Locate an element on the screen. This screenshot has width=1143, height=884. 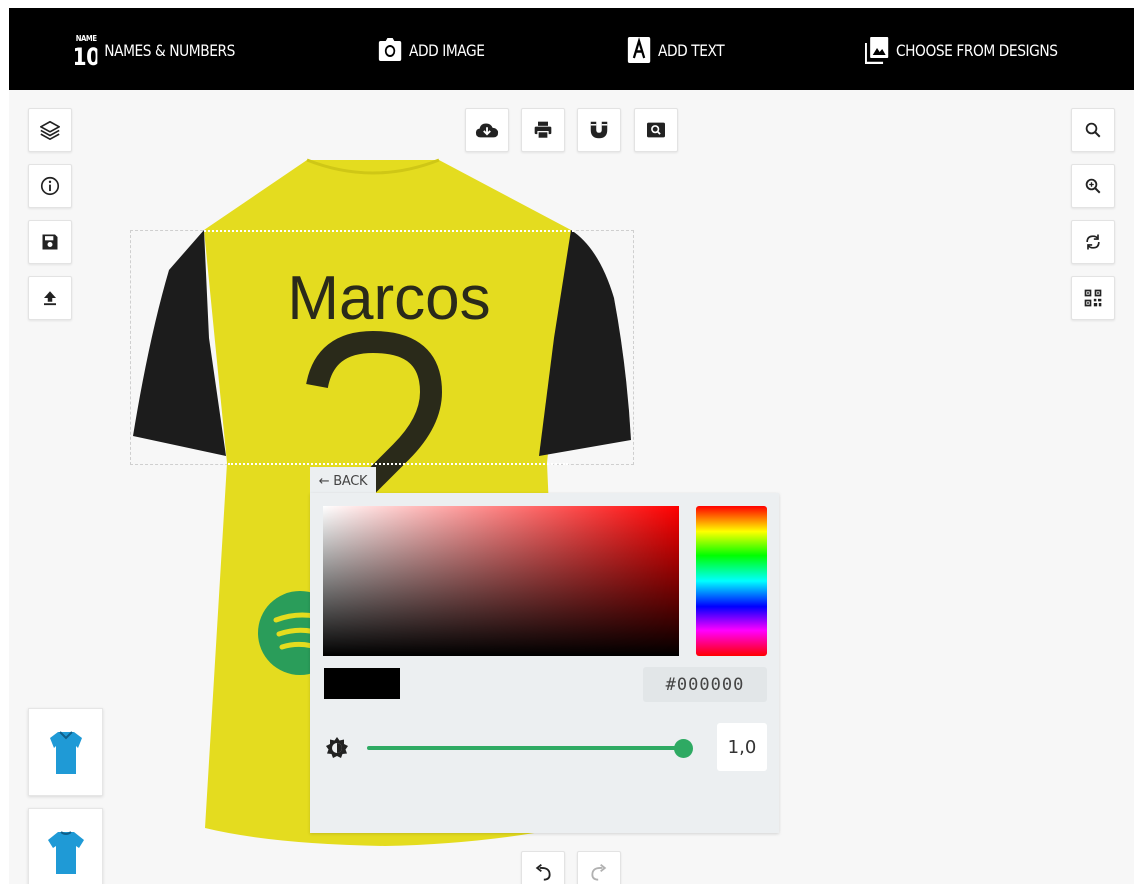
previous-color-swatch is located at coordinates (381, 683).